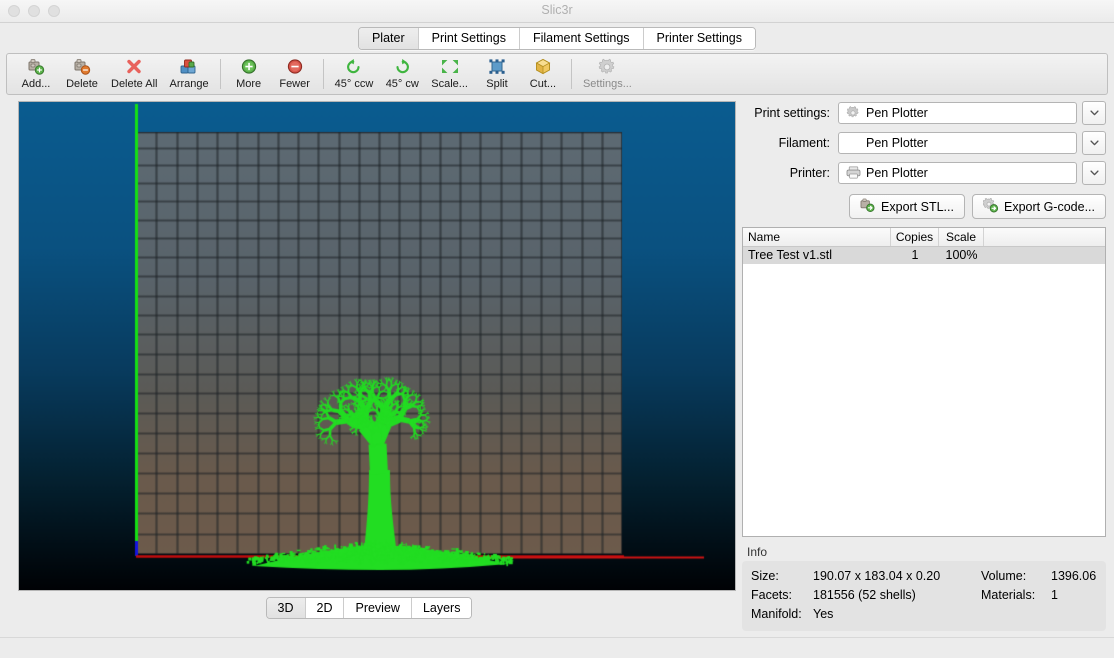  Describe the element at coordinates (354, 67) in the screenshot. I see `rotate-ccw-icon` at that location.